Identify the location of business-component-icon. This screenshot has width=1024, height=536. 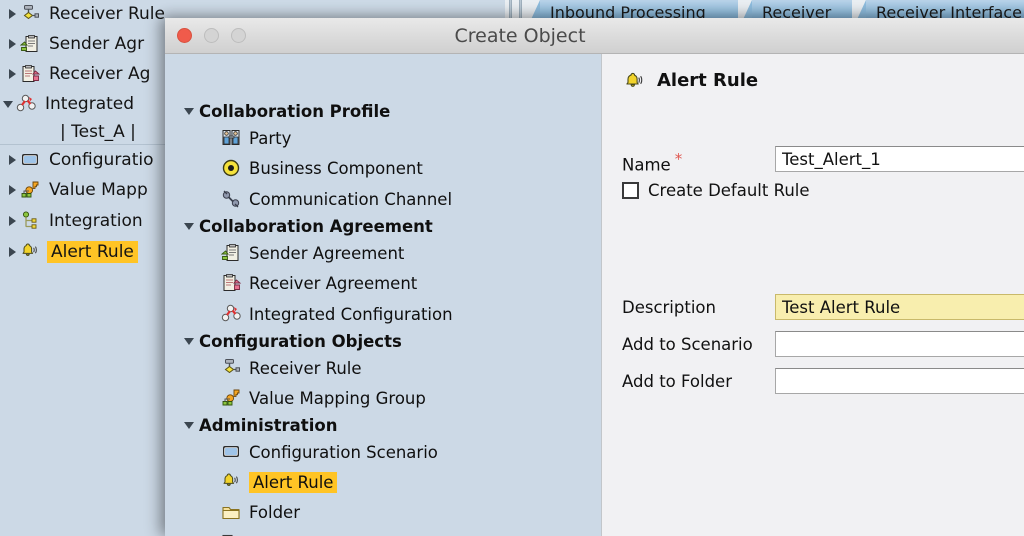
(232, 168).